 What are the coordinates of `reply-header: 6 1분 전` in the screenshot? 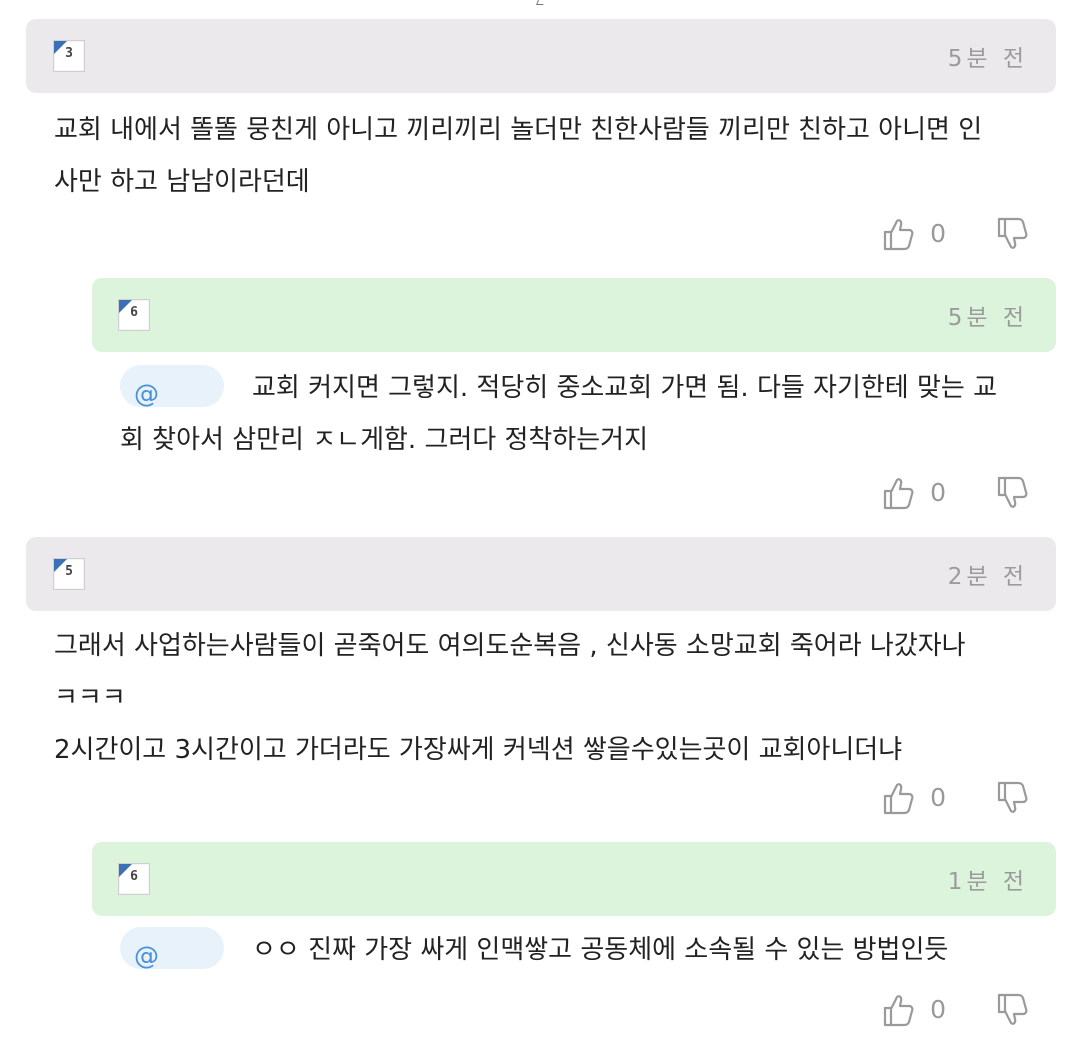 It's located at (574, 879).